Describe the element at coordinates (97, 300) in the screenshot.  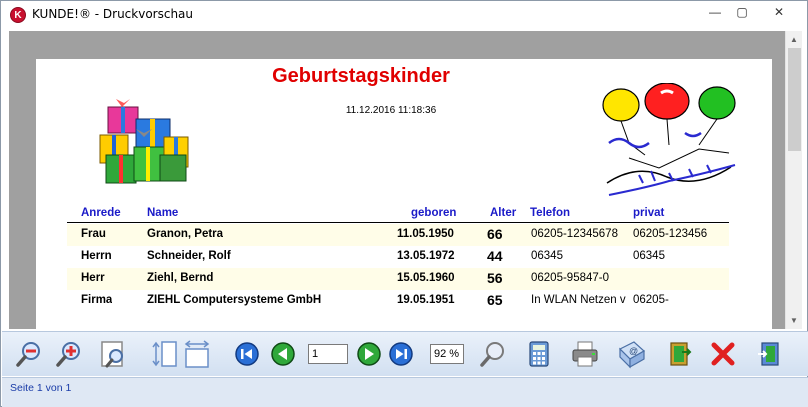
I see `row-anrede: Firma` at that location.